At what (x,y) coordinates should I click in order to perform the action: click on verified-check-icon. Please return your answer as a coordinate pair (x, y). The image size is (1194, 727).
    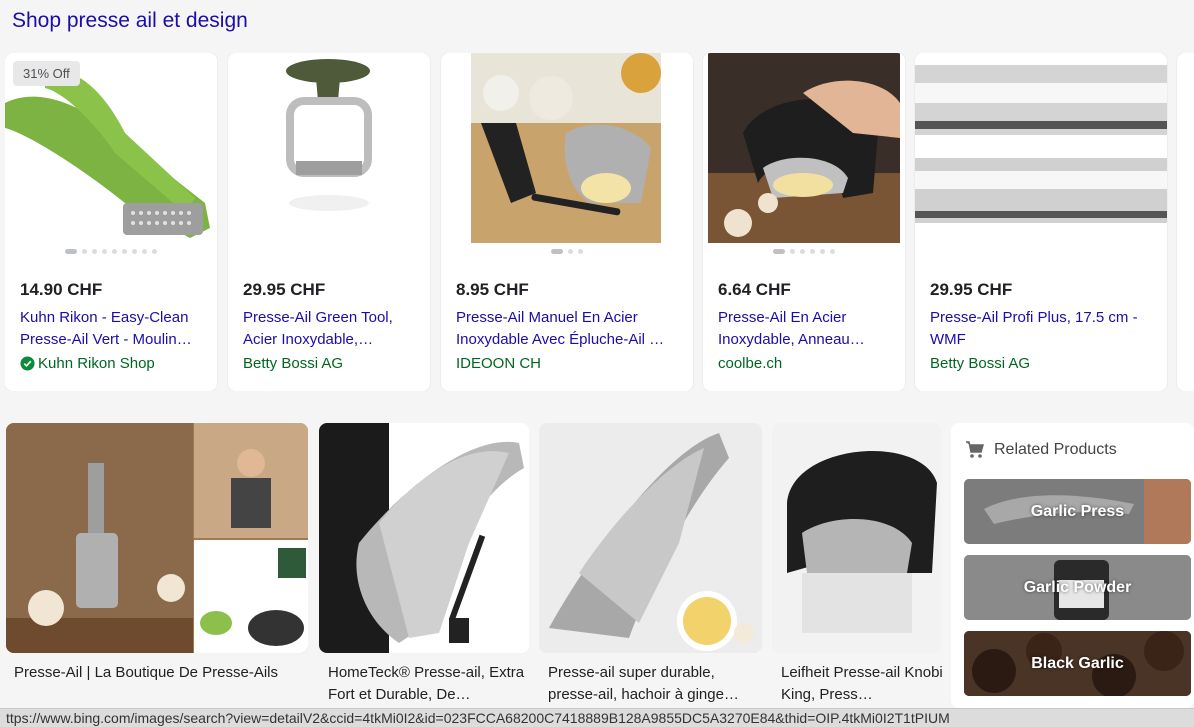
    Looking at the image, I should click on (27, 363).